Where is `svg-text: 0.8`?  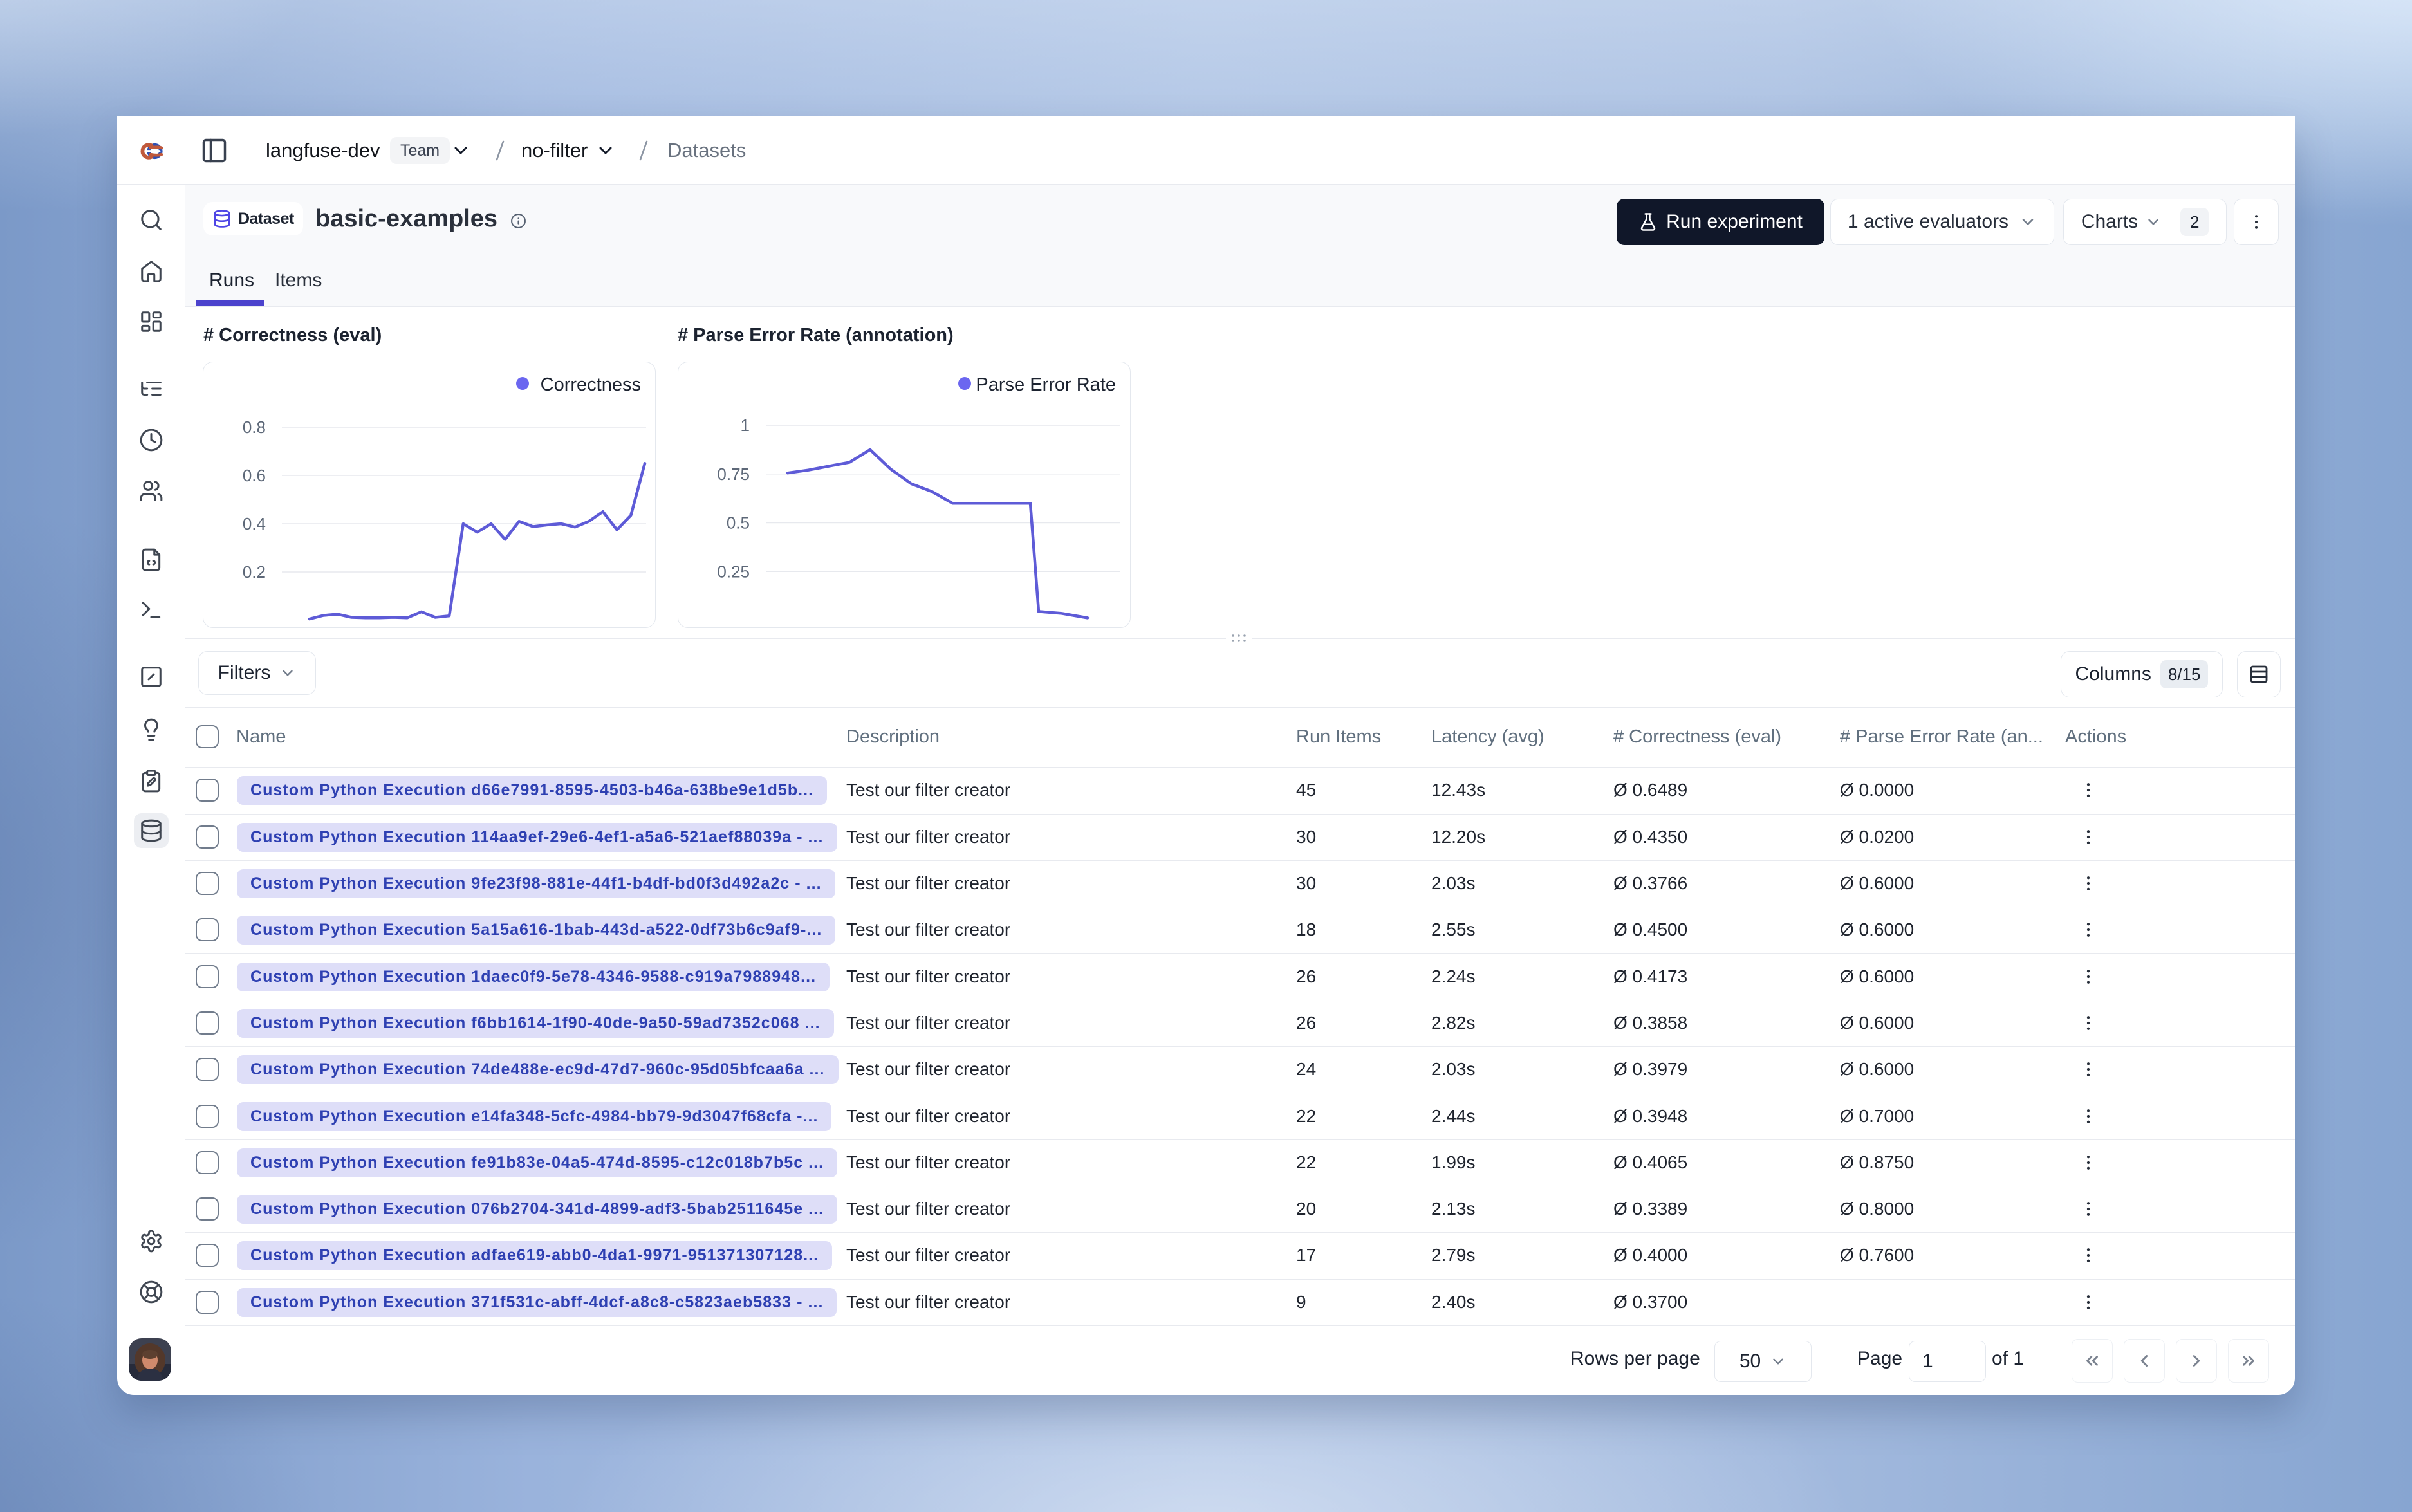
svg-text: 0.8 is located at coordinates (255, 427).